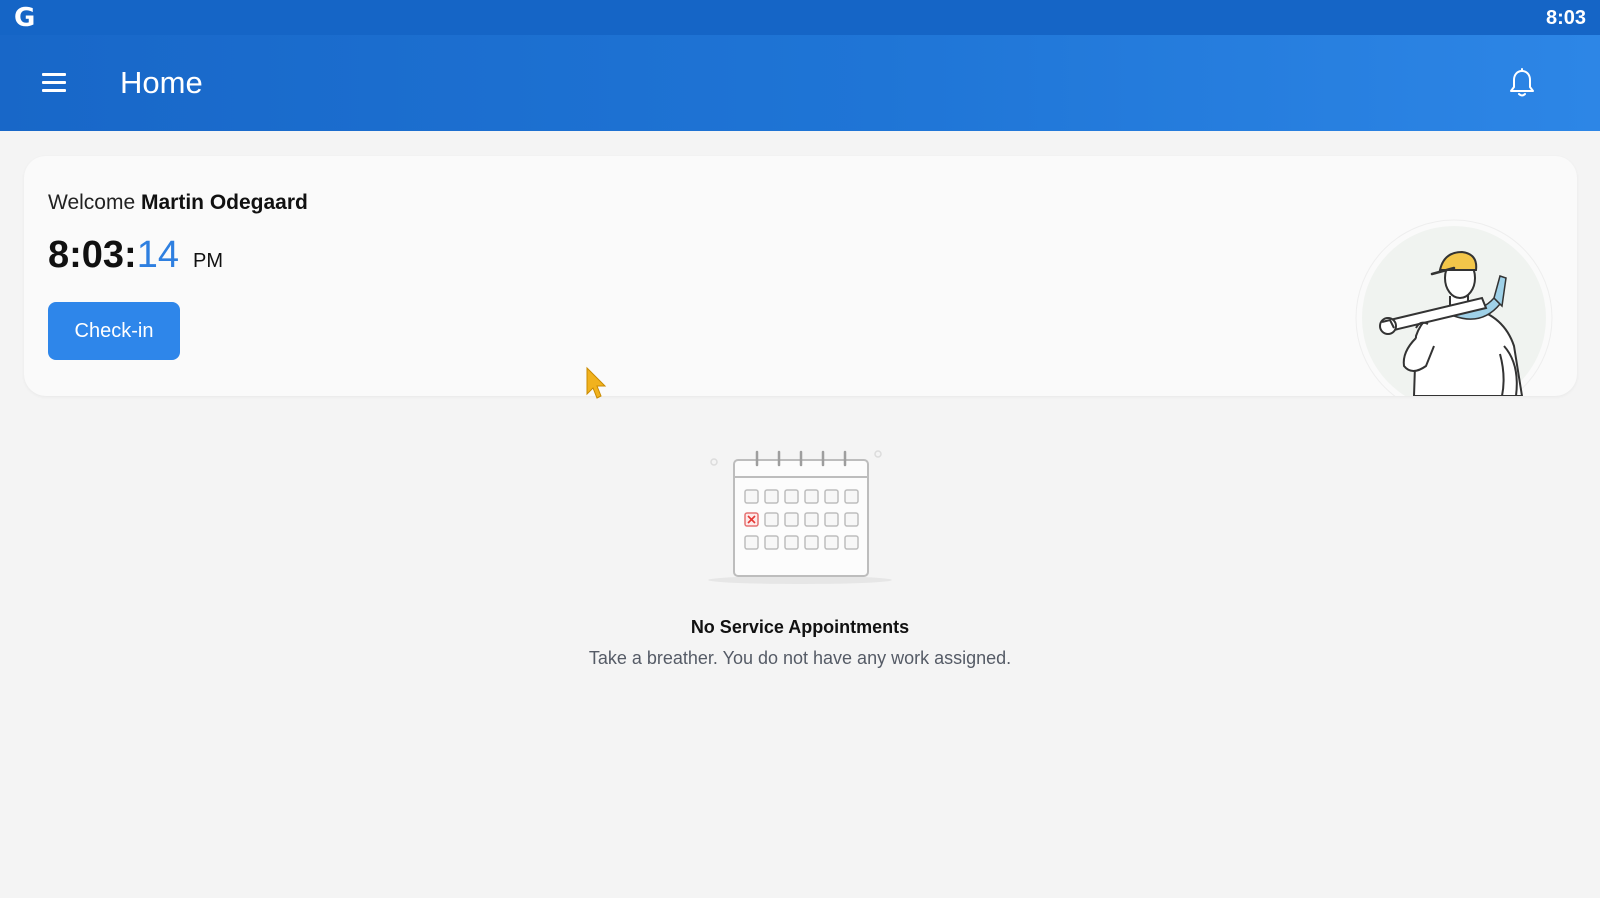 This screenshot has width=1600, height=898. I want to click on empty-state-title: No Service Appointments, so click(800, 627).